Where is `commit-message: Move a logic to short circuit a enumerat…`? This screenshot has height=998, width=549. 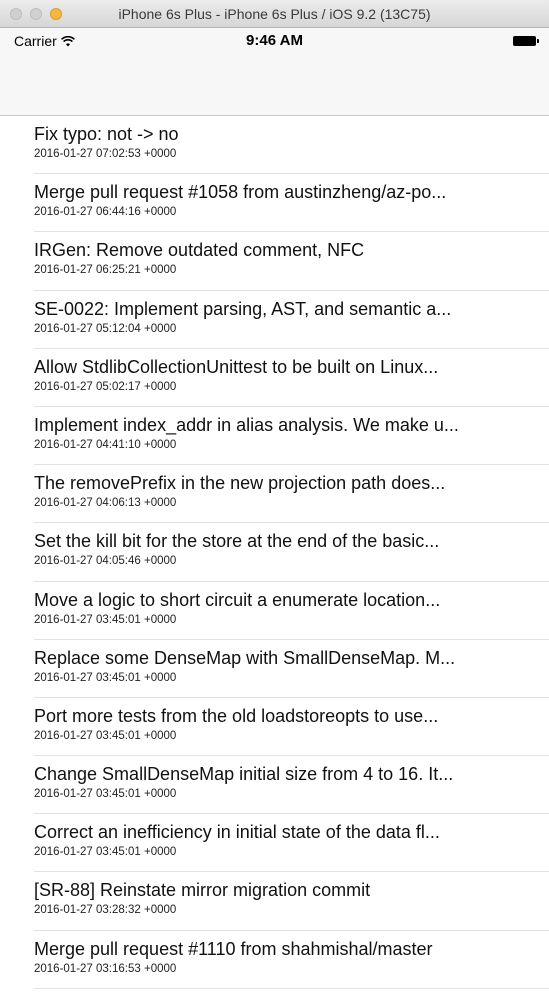 commit-message: Move a logic to short circuit a enumerat… is located at coordinates (237, 599).